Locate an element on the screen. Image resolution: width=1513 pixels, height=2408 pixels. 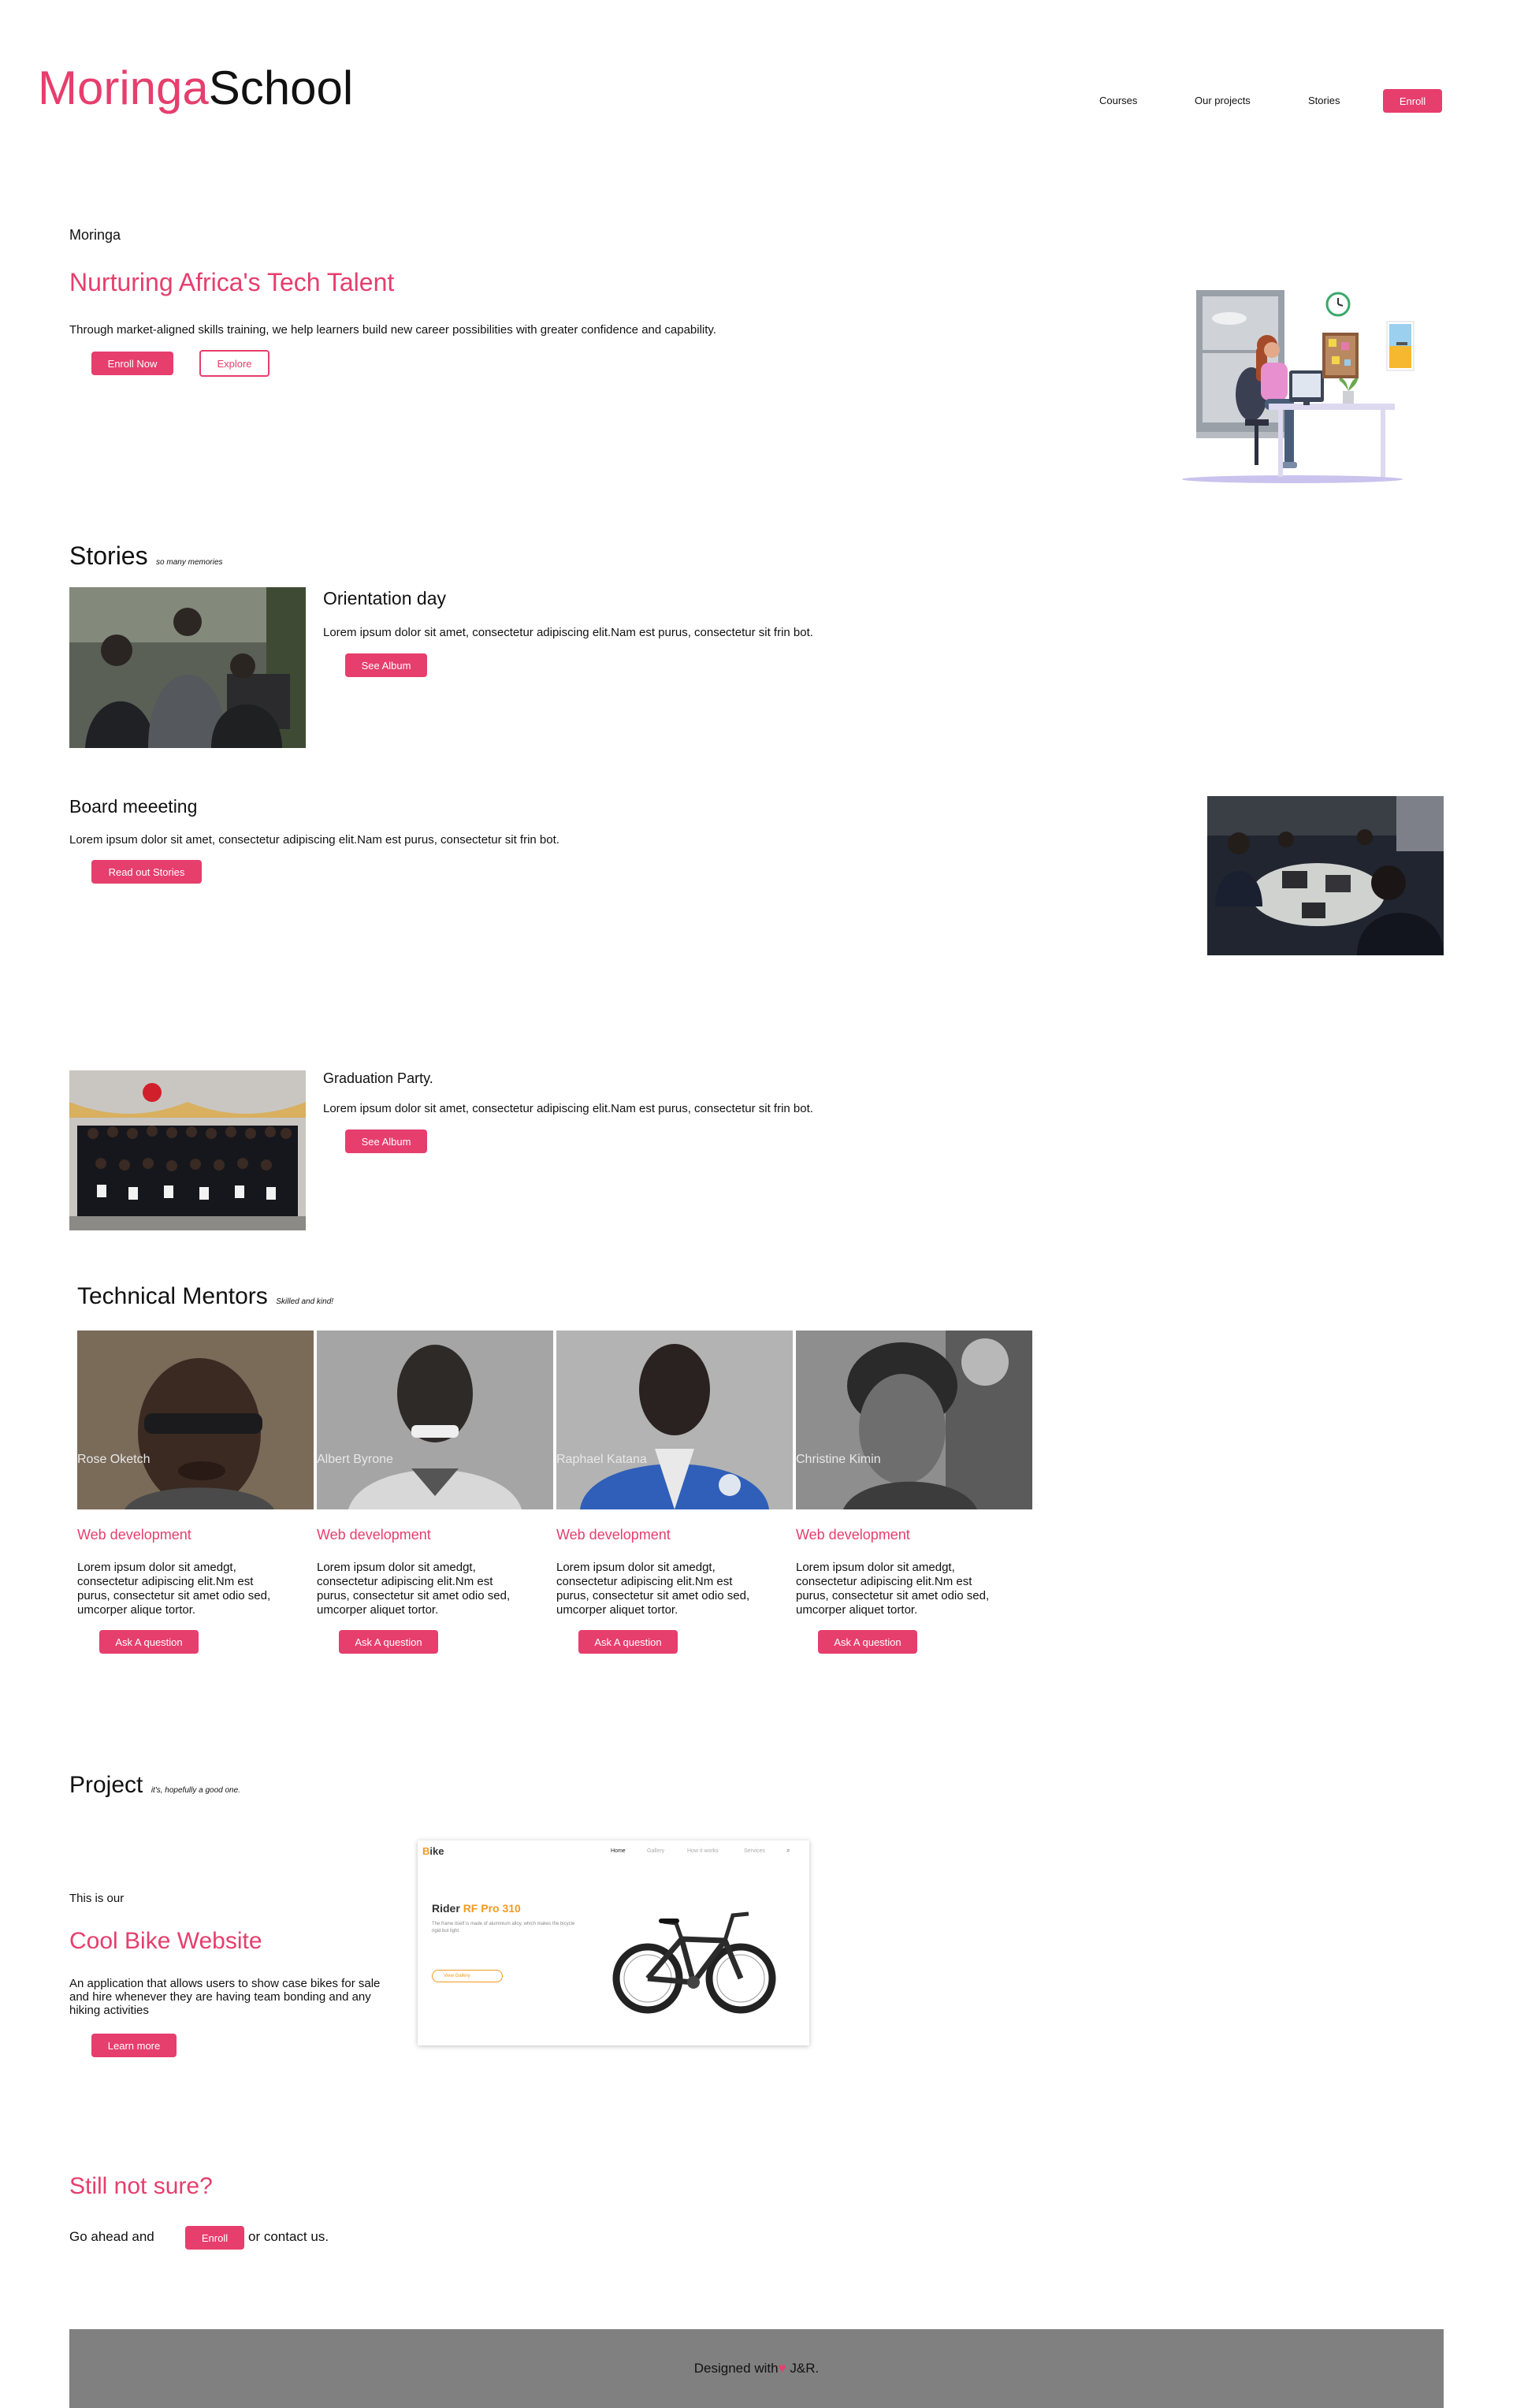
site-logo: MoringaSchool is located at coordinates (195, 88).